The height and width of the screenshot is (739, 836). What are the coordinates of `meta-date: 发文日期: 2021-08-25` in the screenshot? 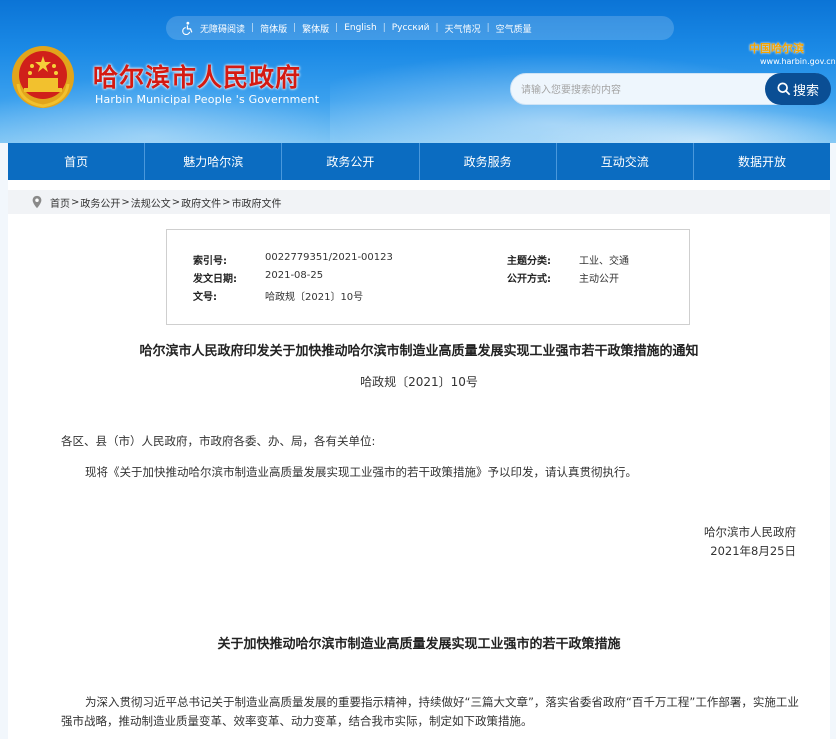 It's located at (258, 277).